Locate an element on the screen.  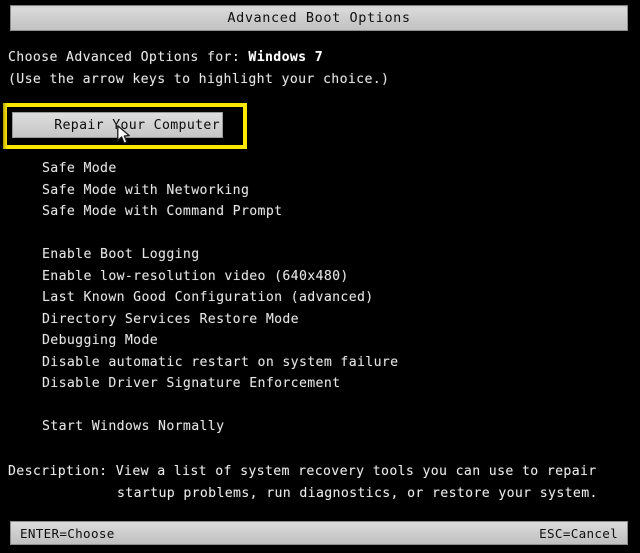
menu-item: Safe Mode with Command Prompt is located at coordinates (322, 212).